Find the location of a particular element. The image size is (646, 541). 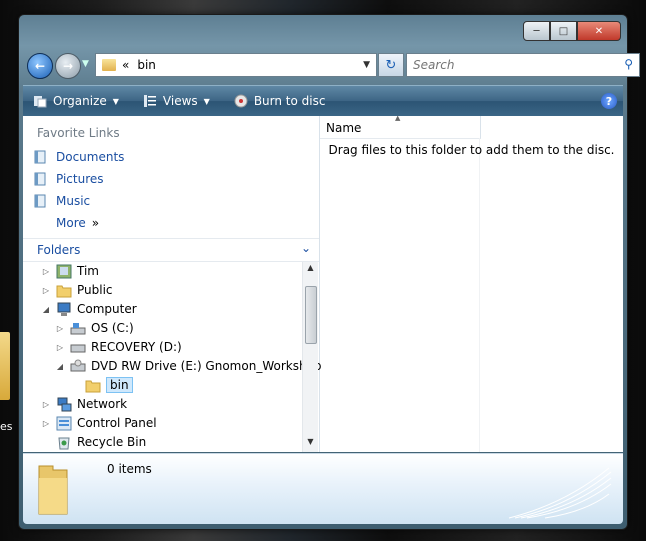

caption-buttons: ─ □ ✕ is located at coordinates (572, 31).